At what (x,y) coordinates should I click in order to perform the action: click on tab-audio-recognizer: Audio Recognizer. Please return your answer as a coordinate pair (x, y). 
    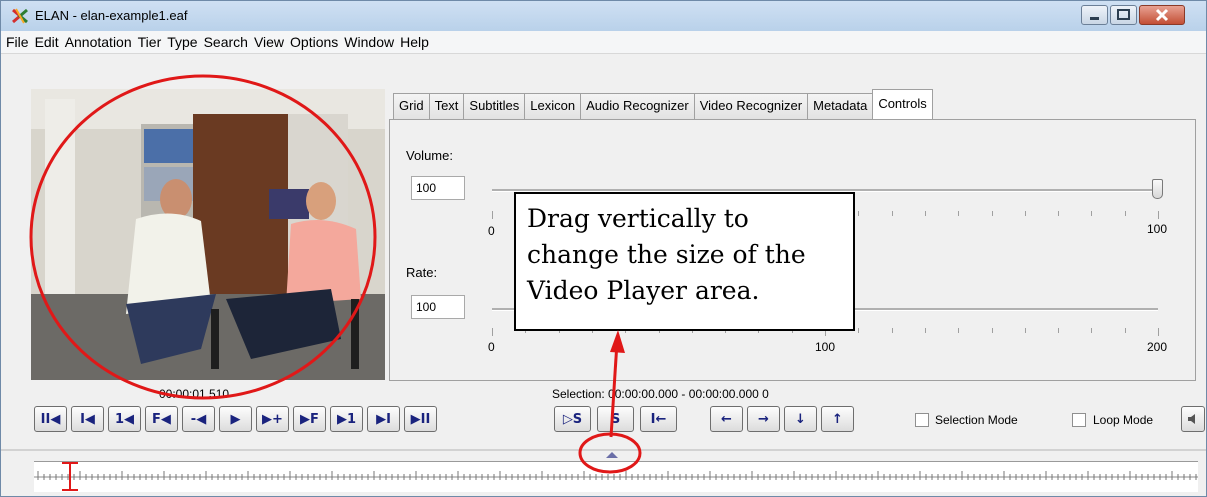
    Looking at the image, I should click on (637, 106).